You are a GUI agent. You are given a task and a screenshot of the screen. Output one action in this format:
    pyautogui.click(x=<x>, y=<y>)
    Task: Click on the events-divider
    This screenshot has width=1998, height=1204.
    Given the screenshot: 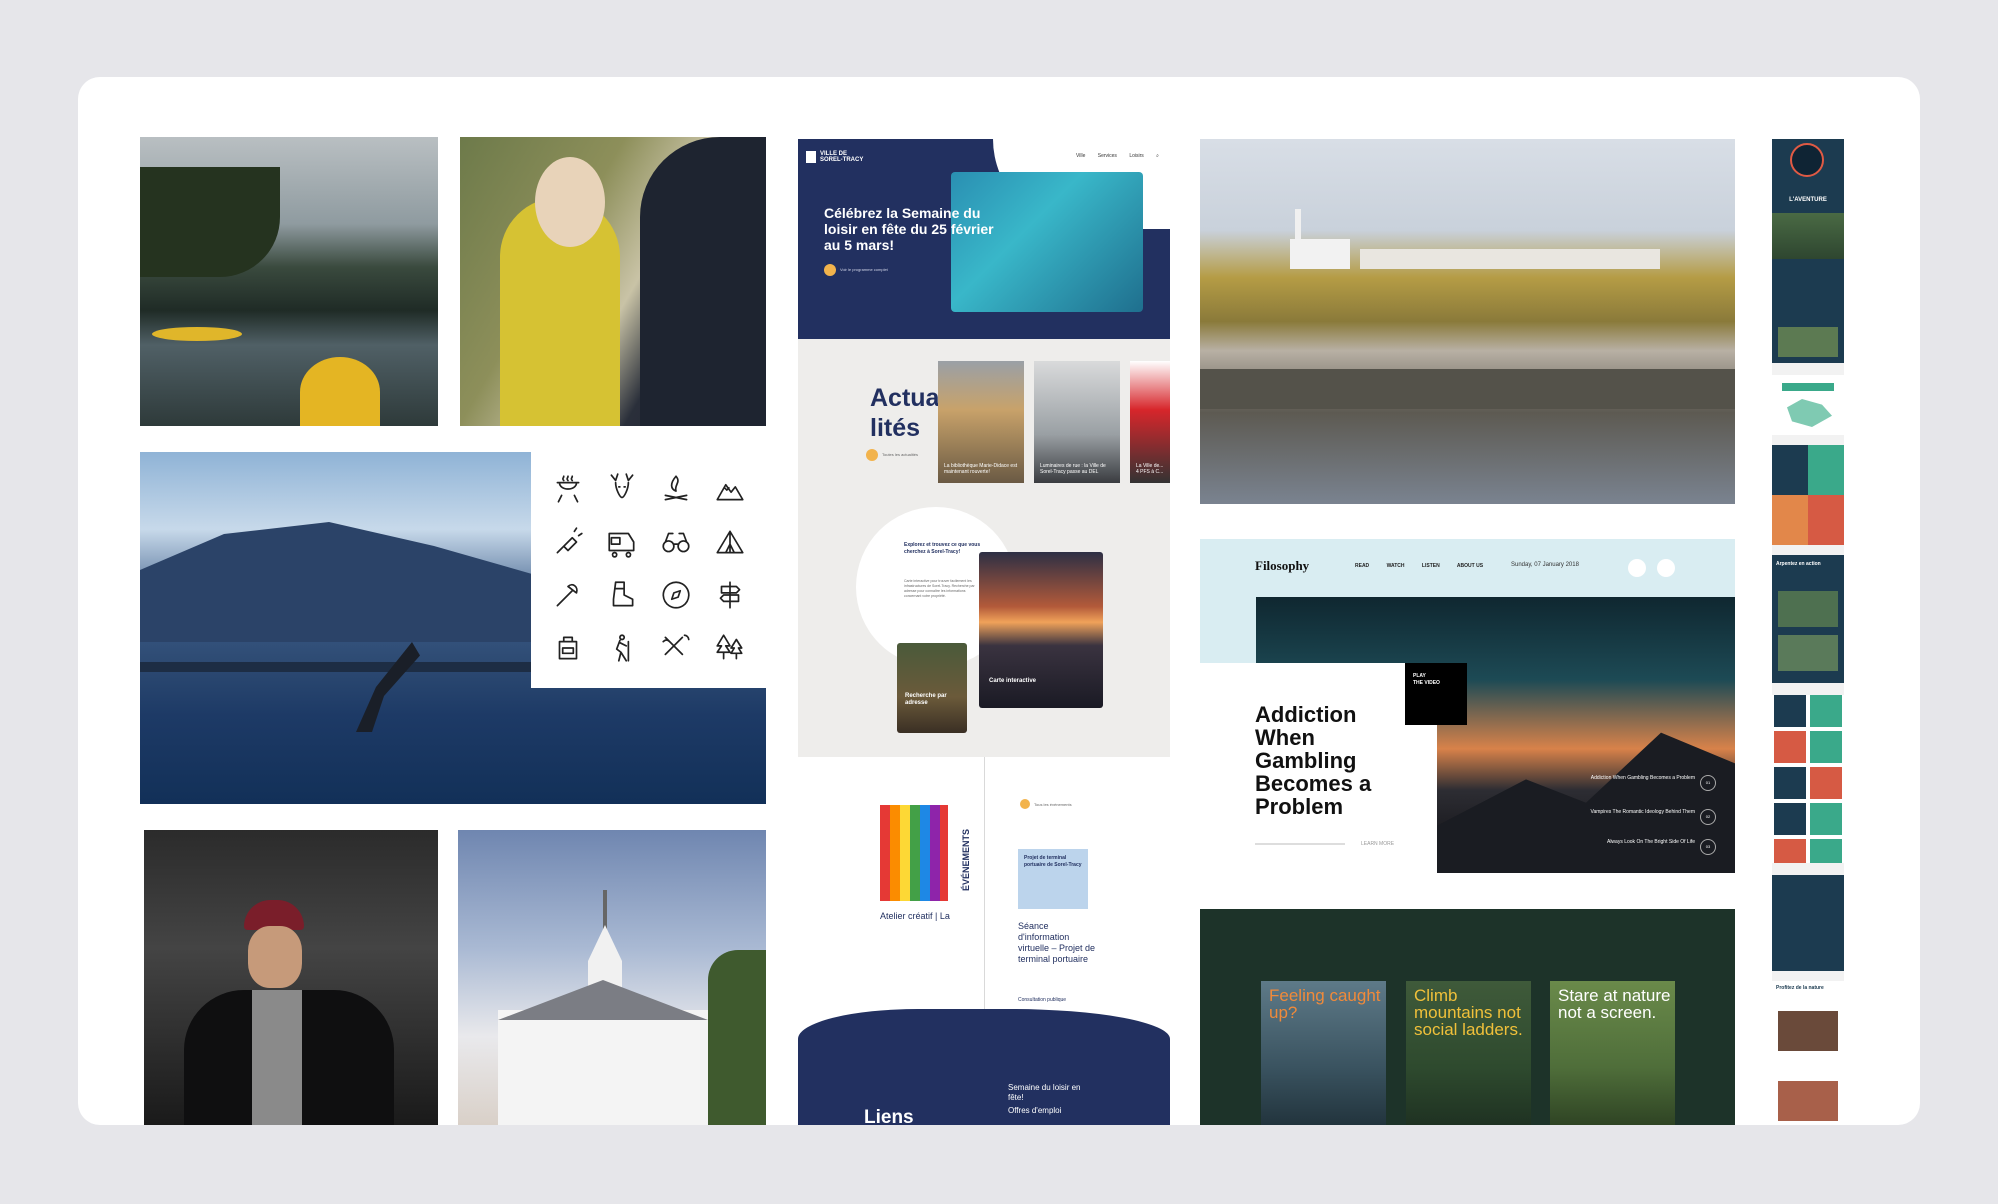 What is the action you would take?
    pyautogui.click(x=984, y=892)
    